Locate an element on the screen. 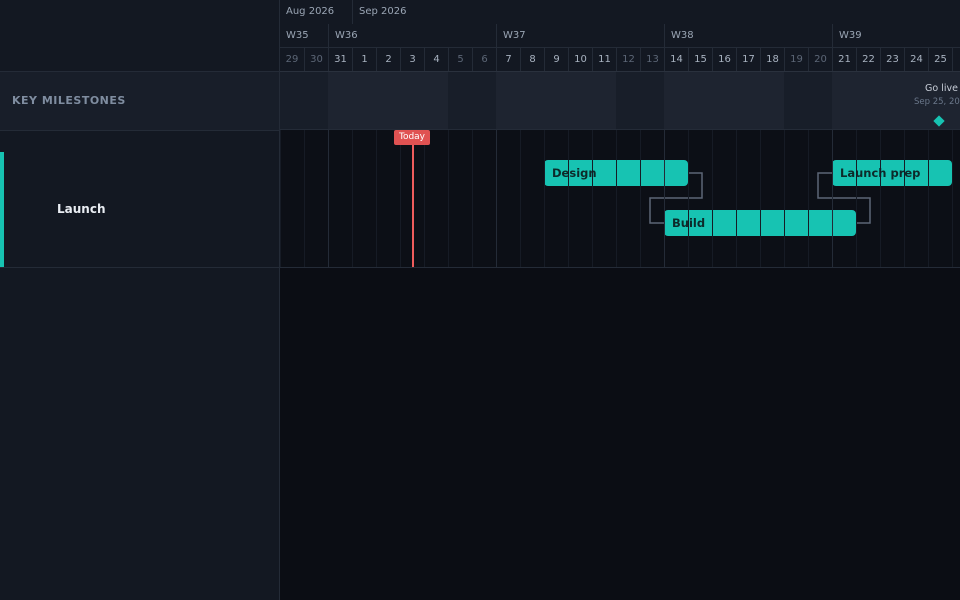 This screenshot has height=600, width=960. week-header: W35 W36 W37 W38 W39 is located at coordinates (620, 36).